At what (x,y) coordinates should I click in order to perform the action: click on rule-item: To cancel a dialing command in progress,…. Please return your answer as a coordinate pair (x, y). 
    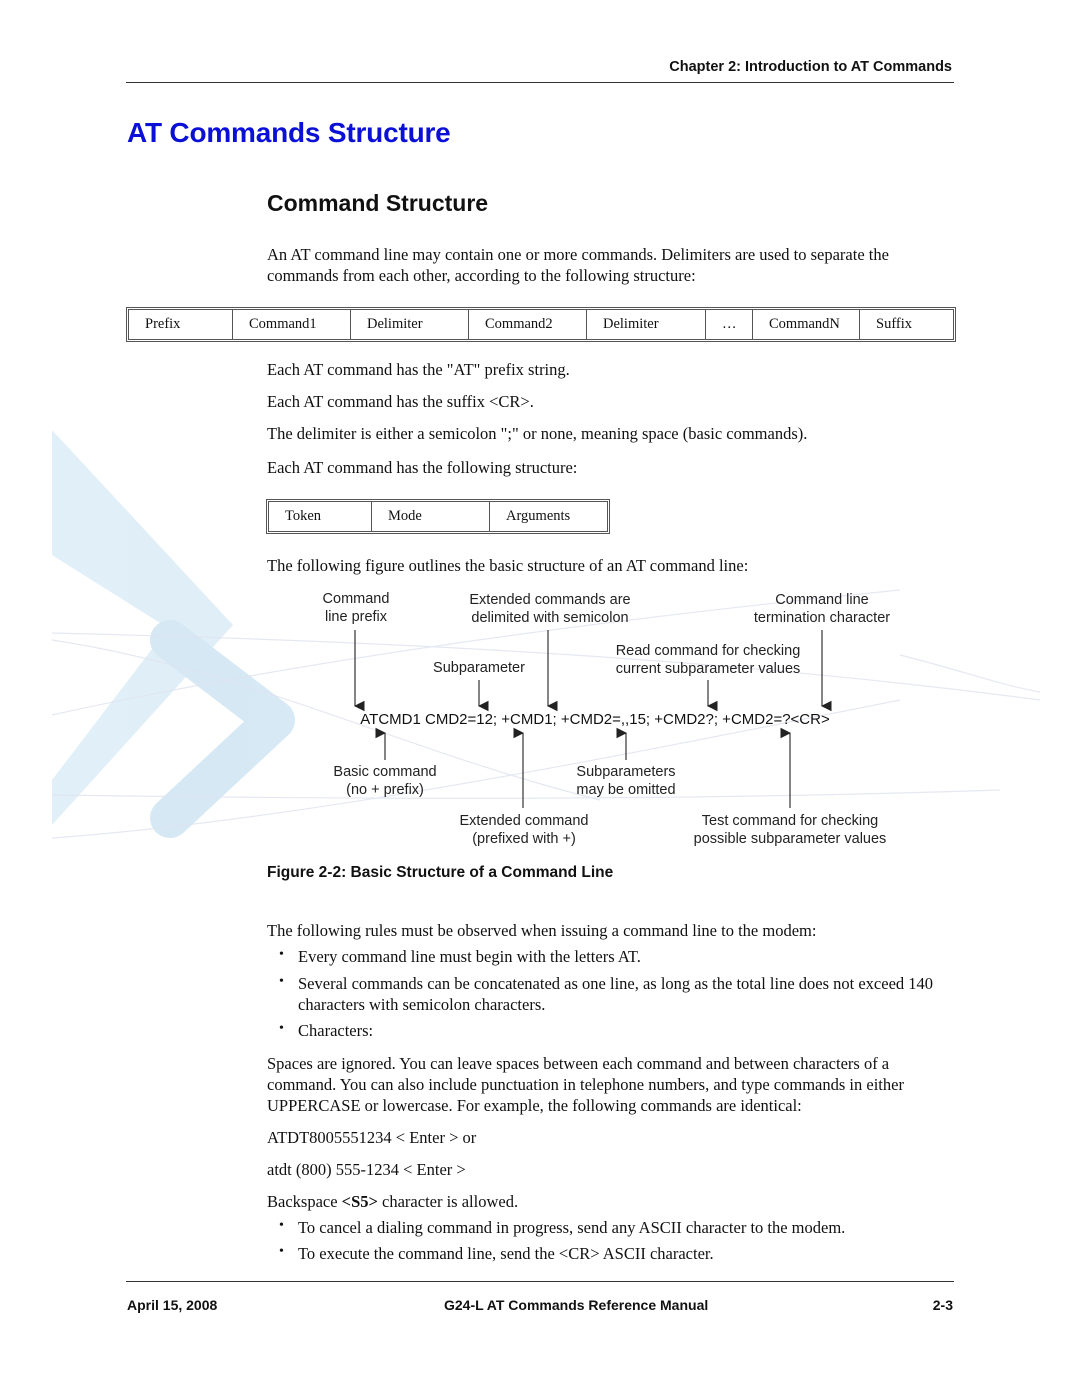
    Looking at the image, I should click on (572, 1227).